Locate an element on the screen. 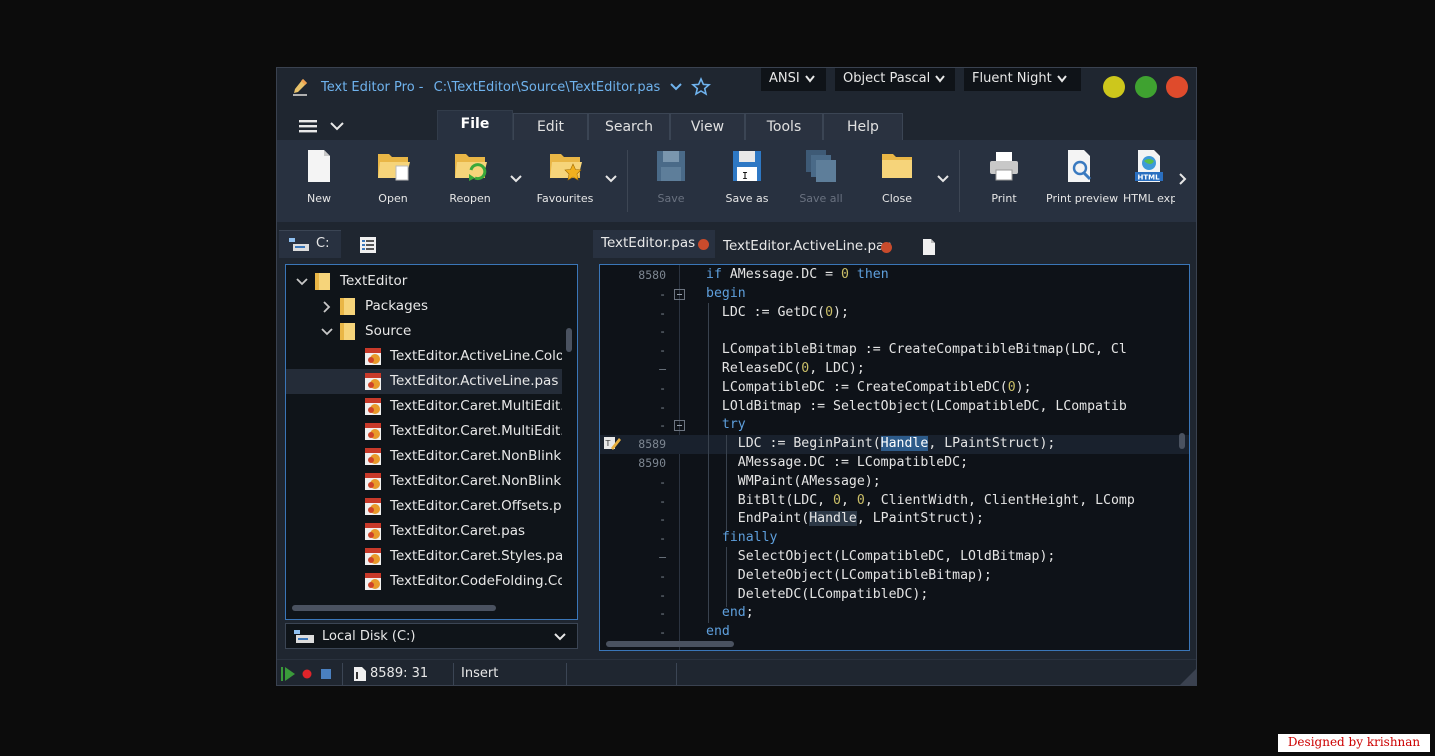  tree-file: TextEditor.Caret.Offsets.pa is located at coordinates (424, 506).